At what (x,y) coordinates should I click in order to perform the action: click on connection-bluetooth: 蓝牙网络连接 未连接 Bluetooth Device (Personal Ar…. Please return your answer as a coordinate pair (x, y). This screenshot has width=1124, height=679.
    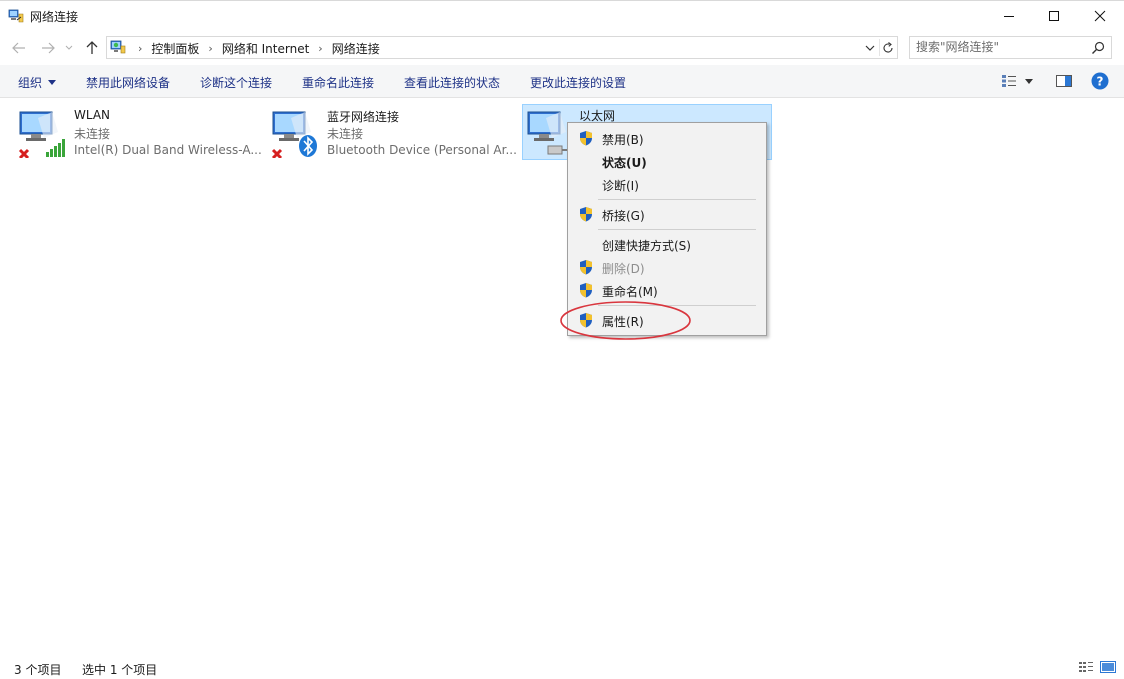
    Looking at the image, I should click on (387, 132).